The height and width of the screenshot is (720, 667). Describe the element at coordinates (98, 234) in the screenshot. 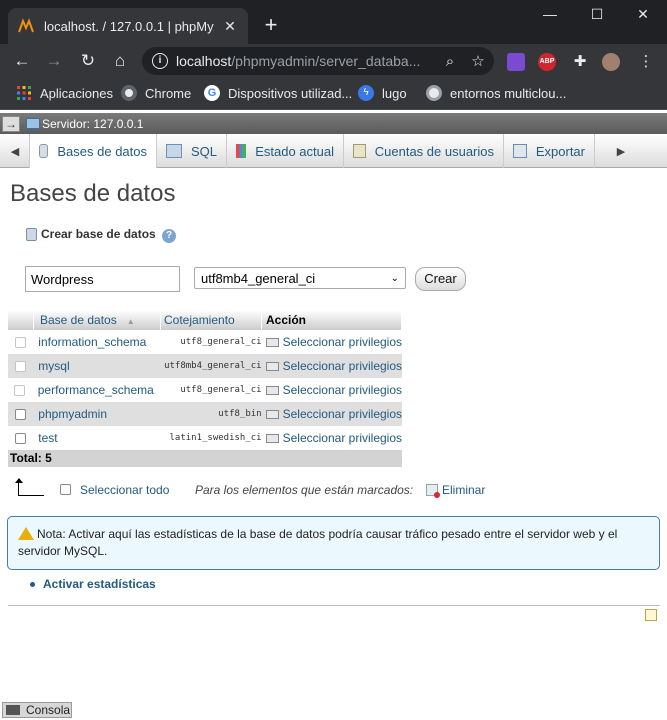

I see `create-database-label: Crear base de datos` at that location.